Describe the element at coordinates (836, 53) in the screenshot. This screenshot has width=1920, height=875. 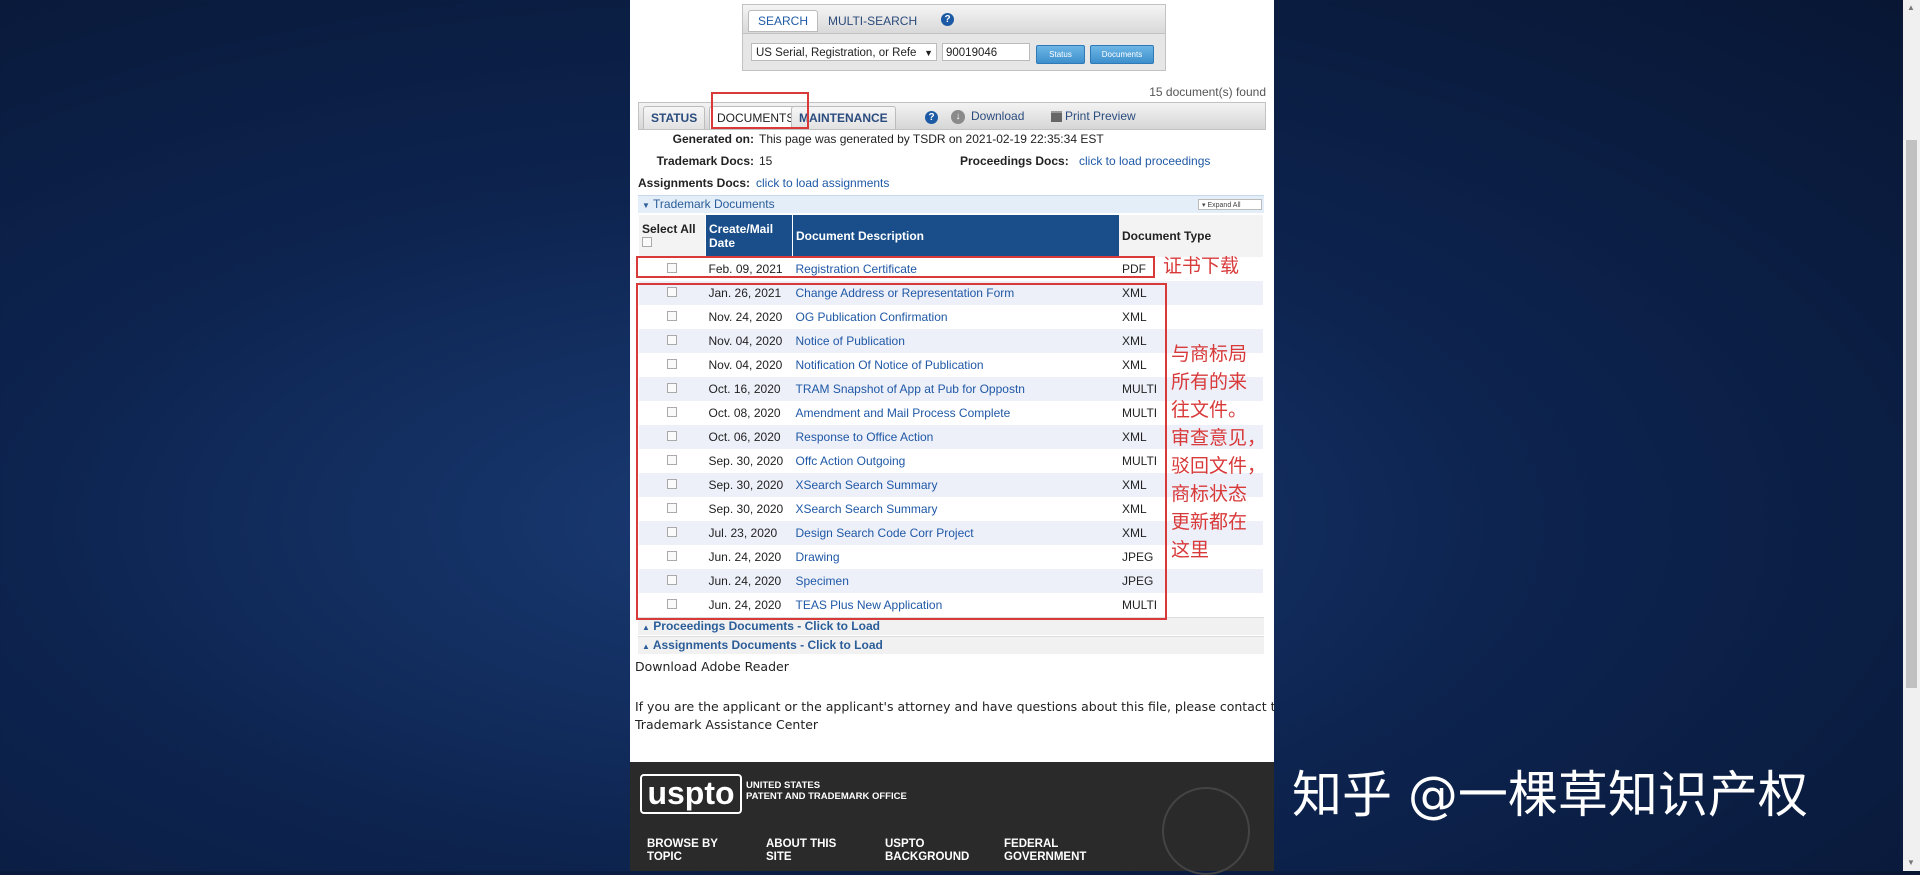
I see `search-type-value: US Serial, Registration, or Refe` at that location.